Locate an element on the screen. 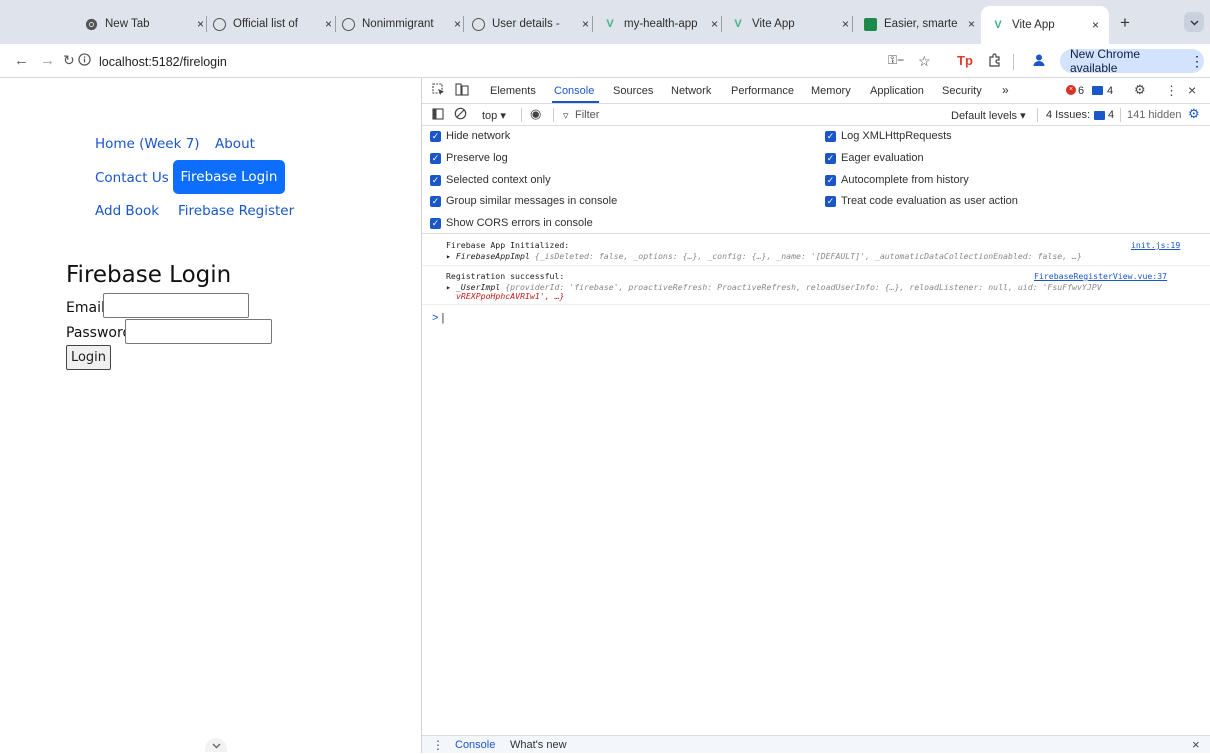  info-icon is located at coordinates (84, 61).